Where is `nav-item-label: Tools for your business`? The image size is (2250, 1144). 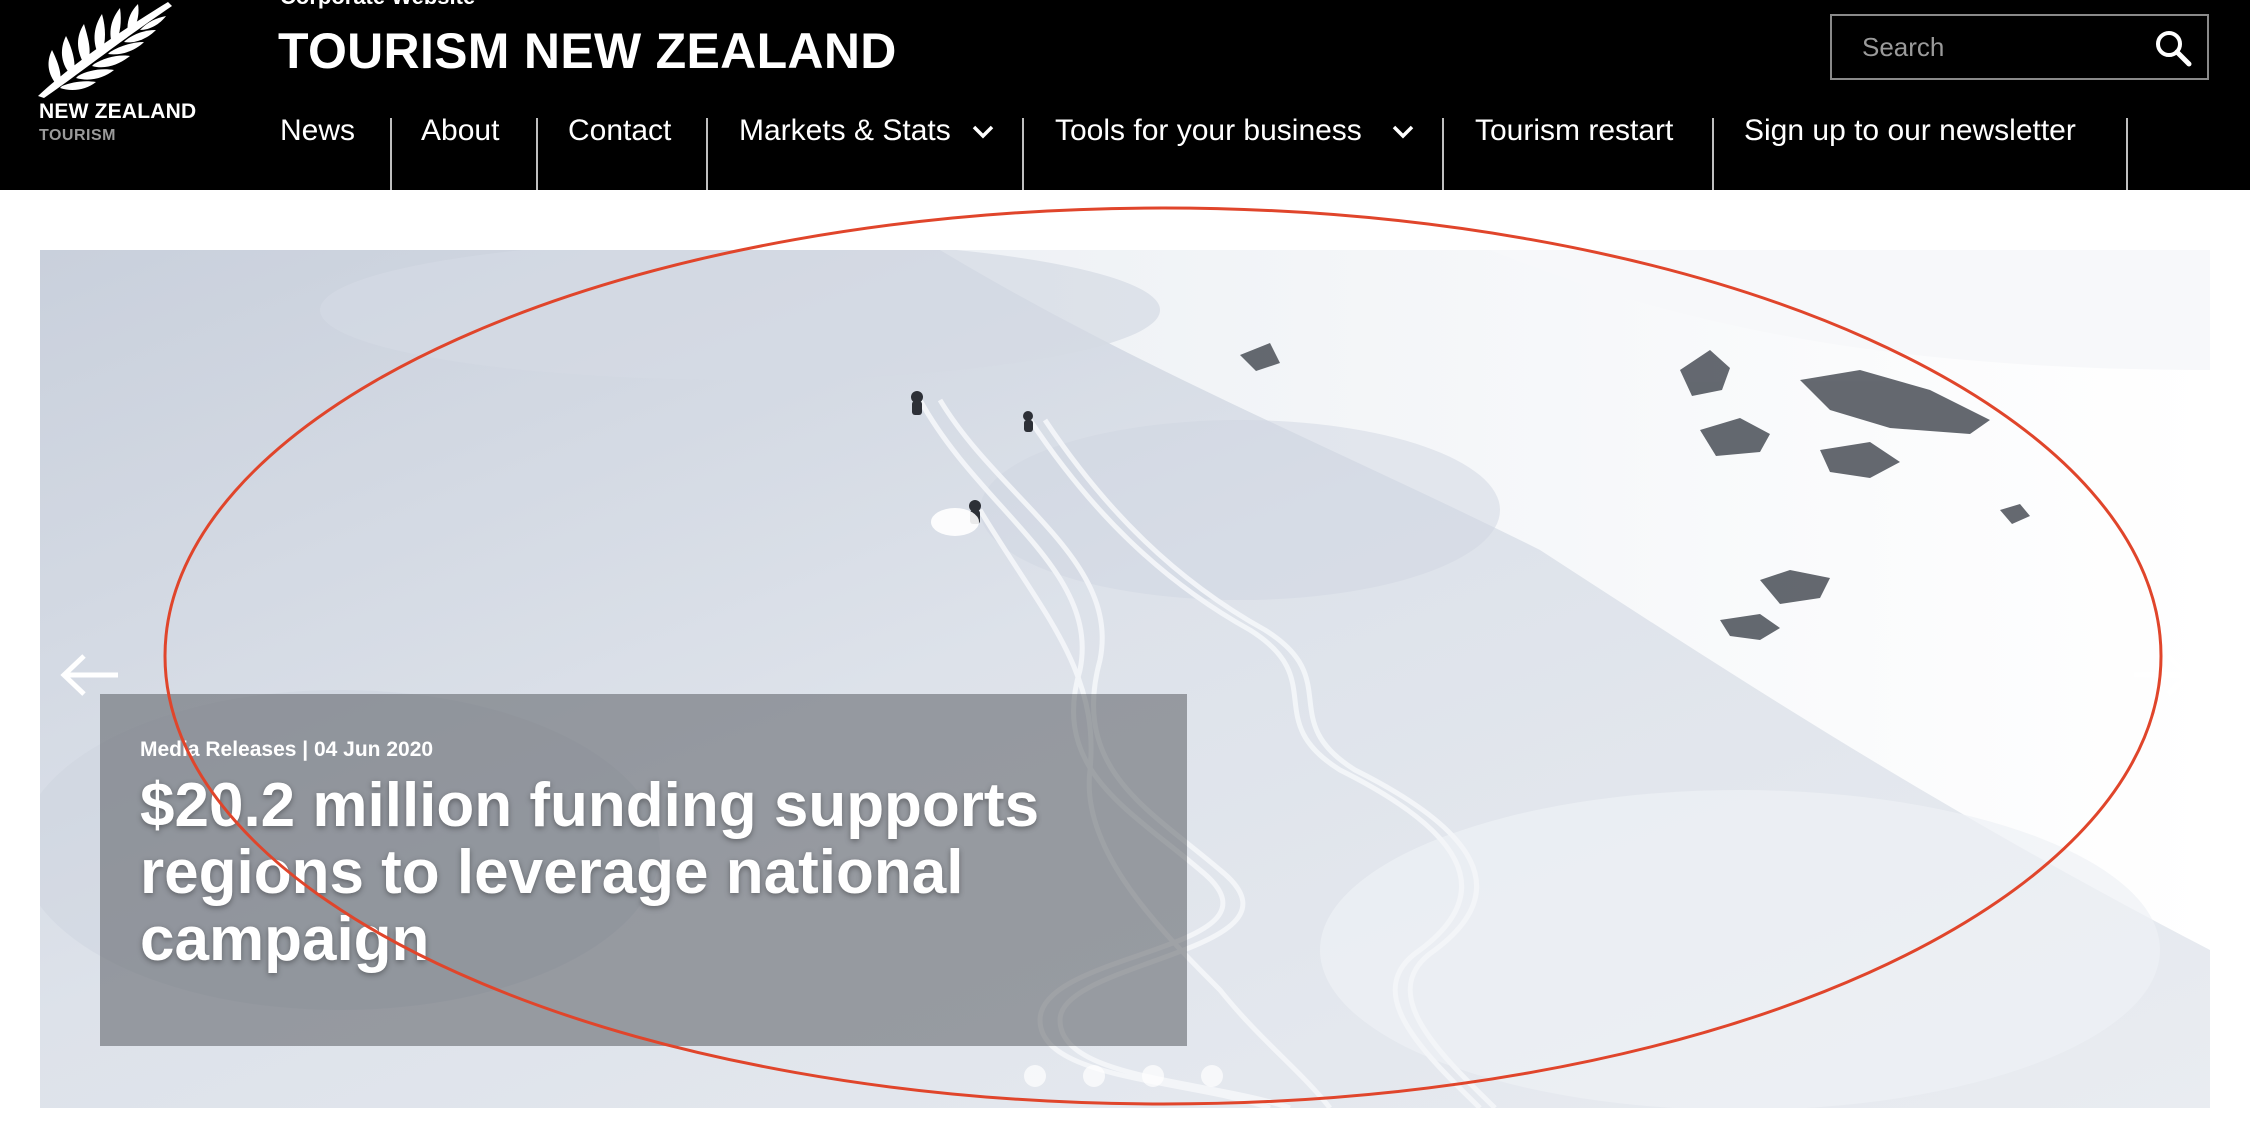
nav-item-label: Tools for your business is located at coordinates (1208, 130).